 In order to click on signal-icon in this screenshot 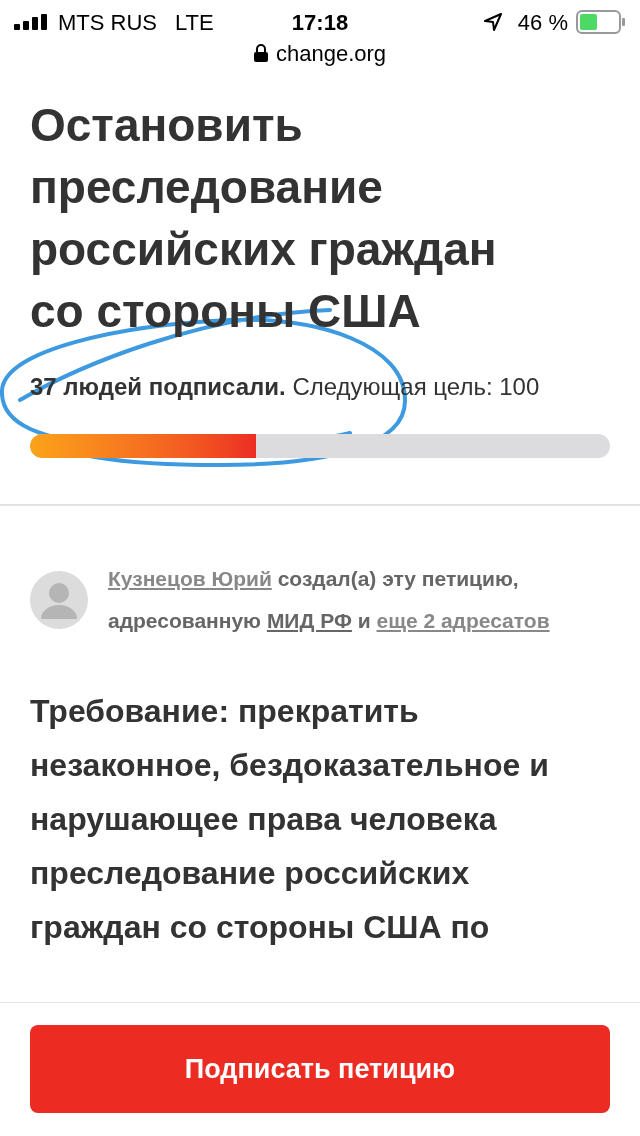, I will do `click(32, 22)`.